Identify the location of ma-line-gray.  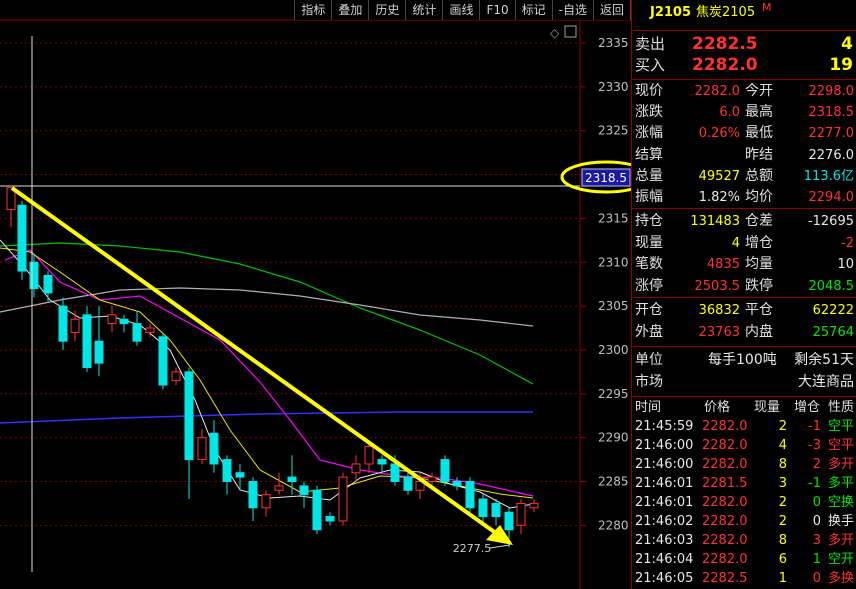
(267, 307).